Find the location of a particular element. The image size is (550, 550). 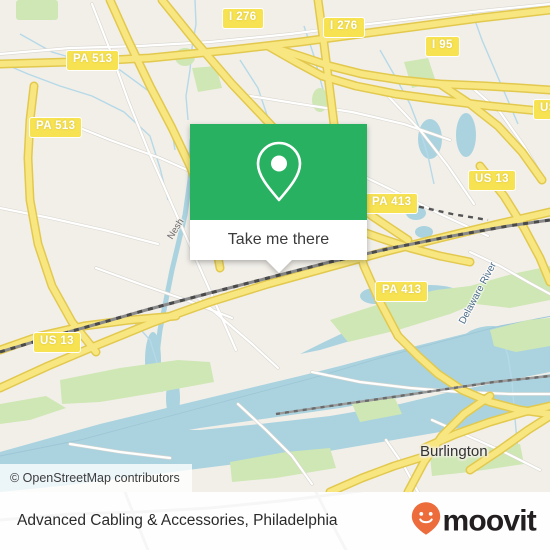

road-shield-pa513-west: PA 513 is located at coordinates (56, 127).